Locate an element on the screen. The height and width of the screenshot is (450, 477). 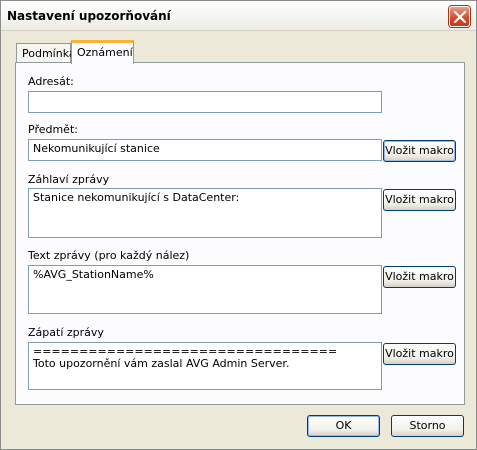
window-title: Nastavení upozorňování is located at coordinates (89, 16).